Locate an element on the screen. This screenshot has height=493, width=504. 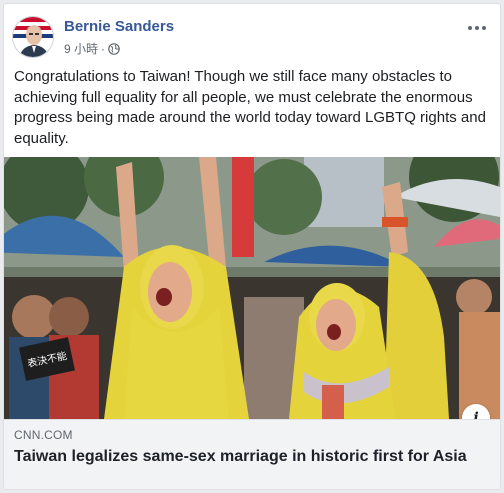
link-domain: CNN.COM is located at coordinates (43, 435).